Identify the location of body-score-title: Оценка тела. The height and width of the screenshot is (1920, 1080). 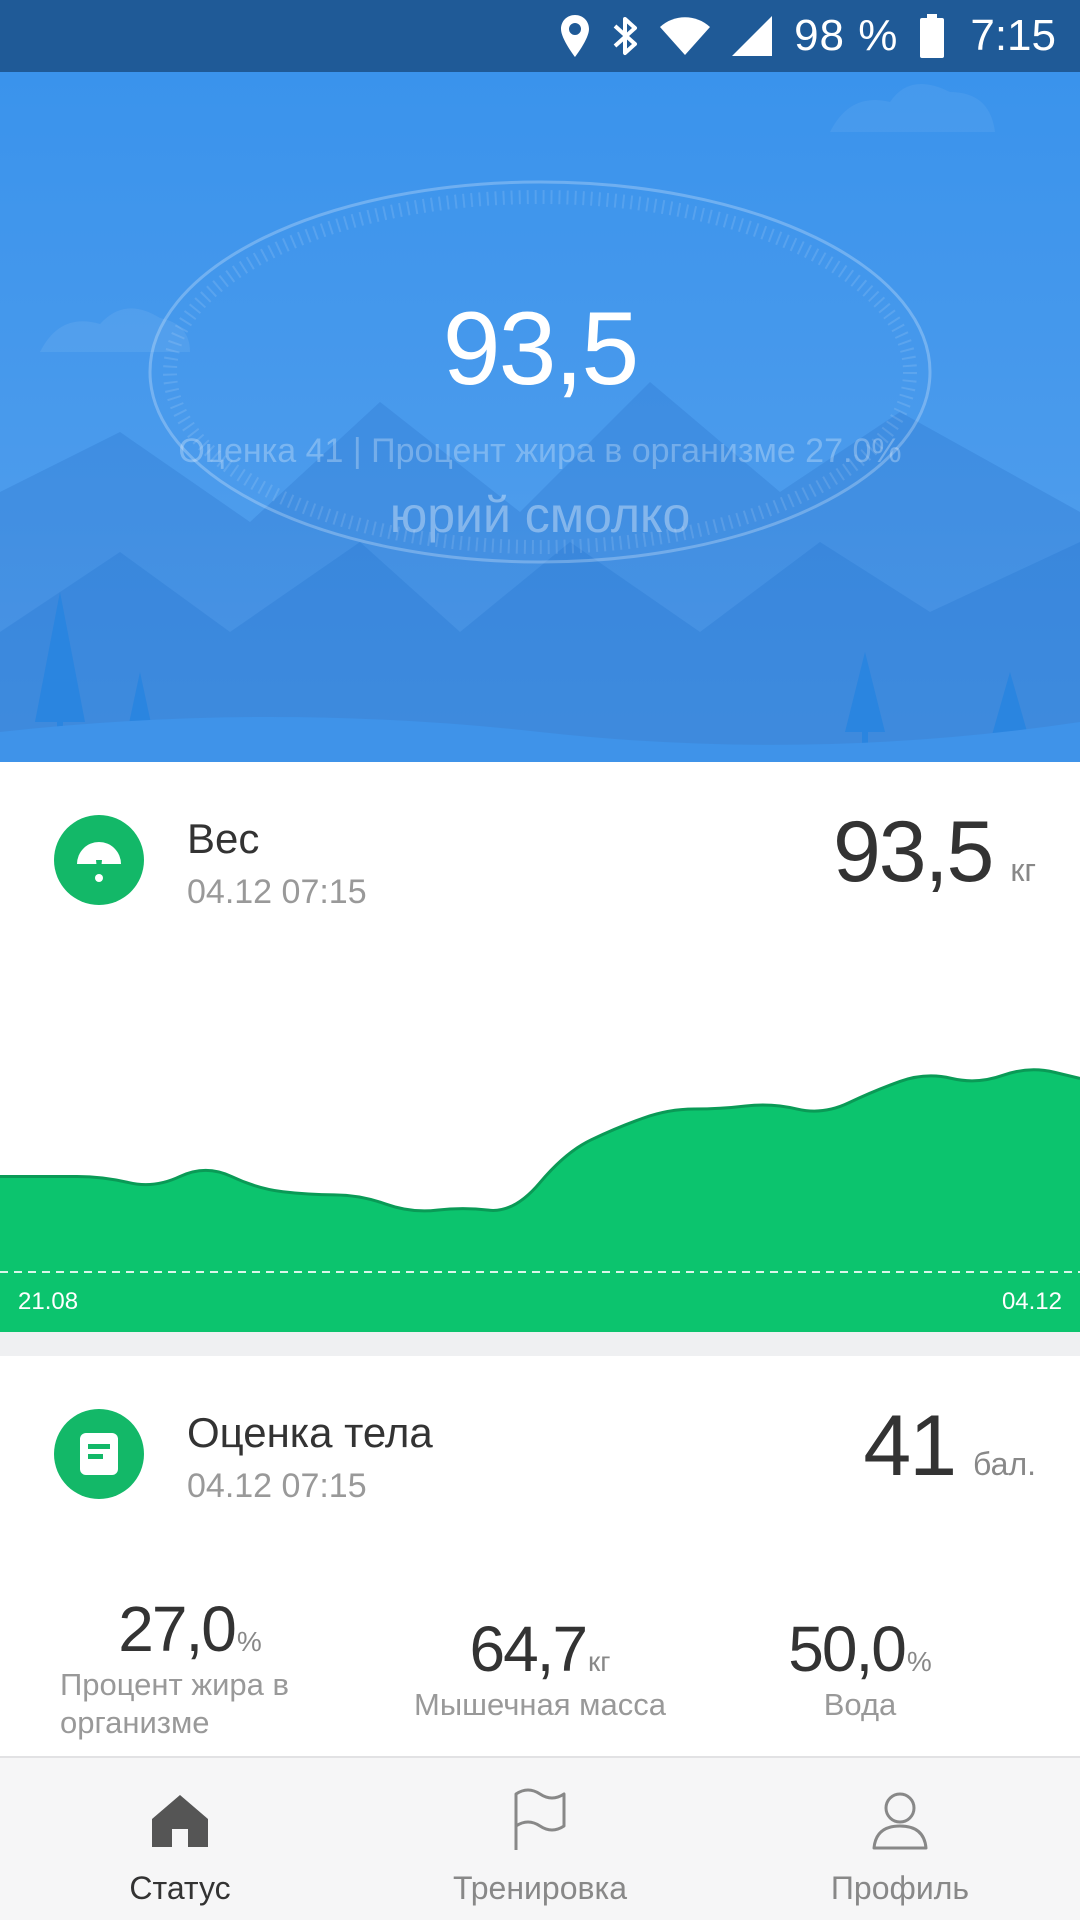
(310, 1432).